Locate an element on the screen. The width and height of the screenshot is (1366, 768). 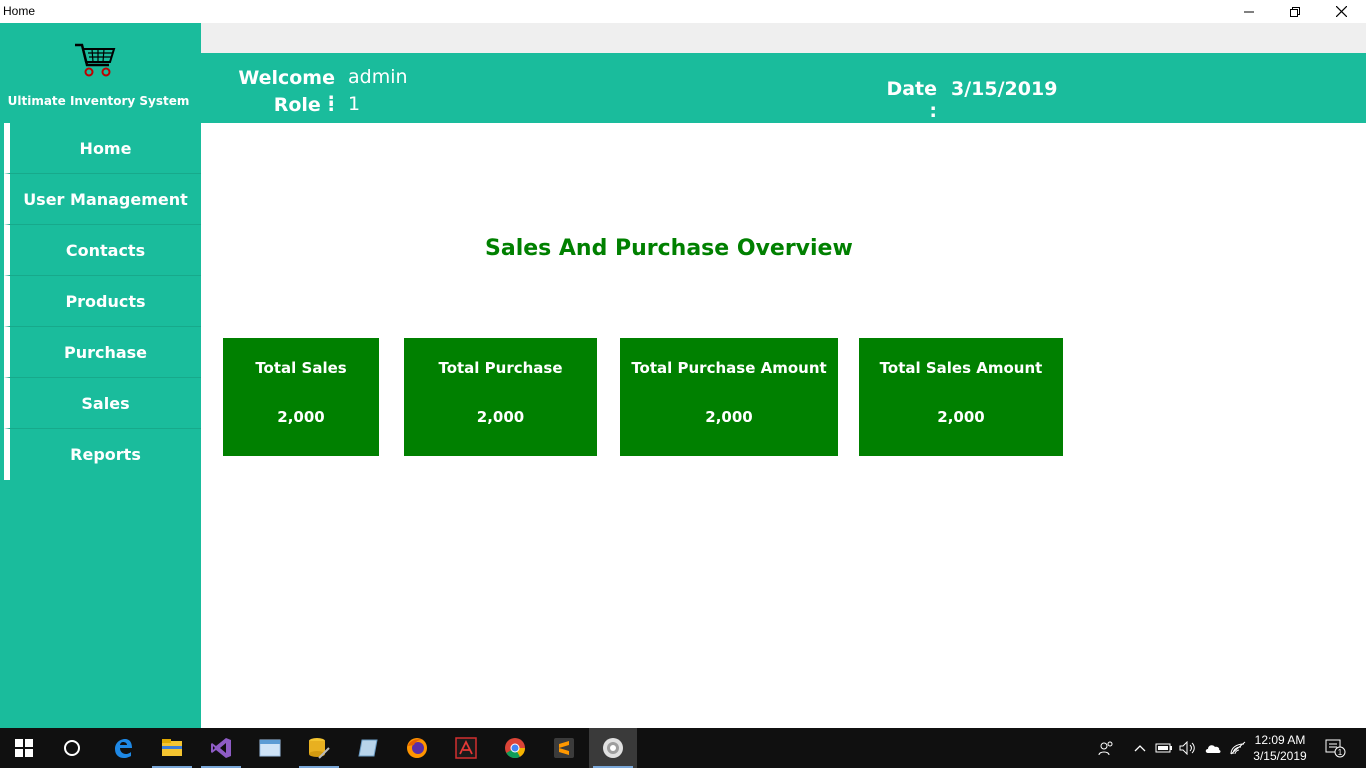
minimize-icon is located at coordinates (1249, 11).